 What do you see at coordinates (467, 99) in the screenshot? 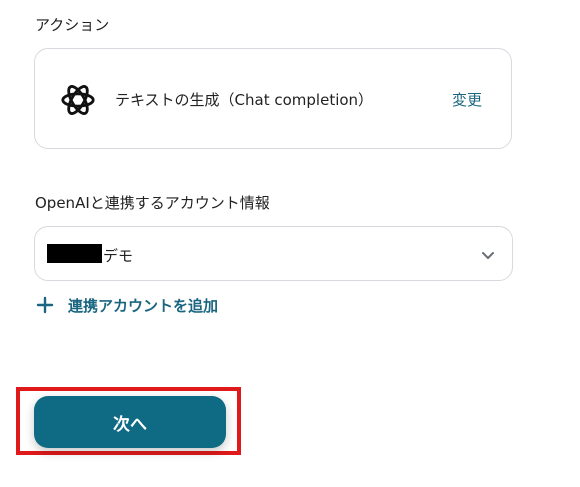
I see `change-action-link: 変更` at bounding box center [467, 99].